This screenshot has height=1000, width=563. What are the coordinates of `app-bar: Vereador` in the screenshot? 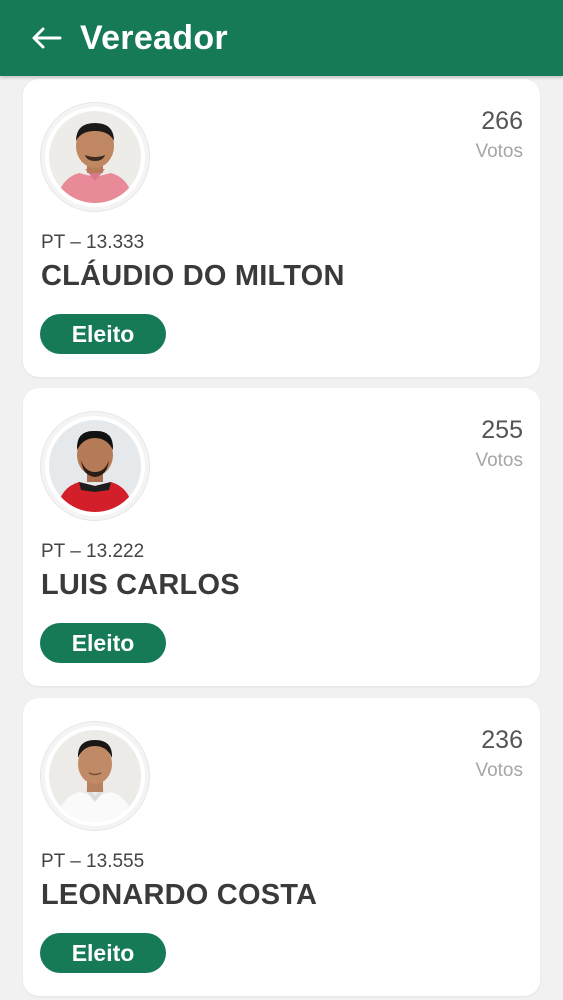 It's located at (281, 38).